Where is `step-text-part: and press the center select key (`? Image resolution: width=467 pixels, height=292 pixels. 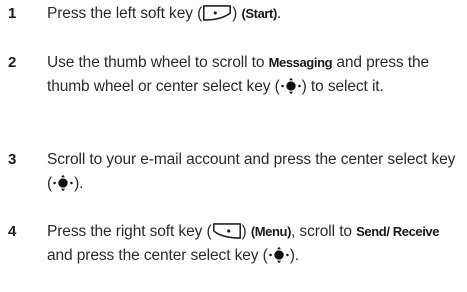 step-text-part: and press the center select key ( is located at coordinates (157, 255).